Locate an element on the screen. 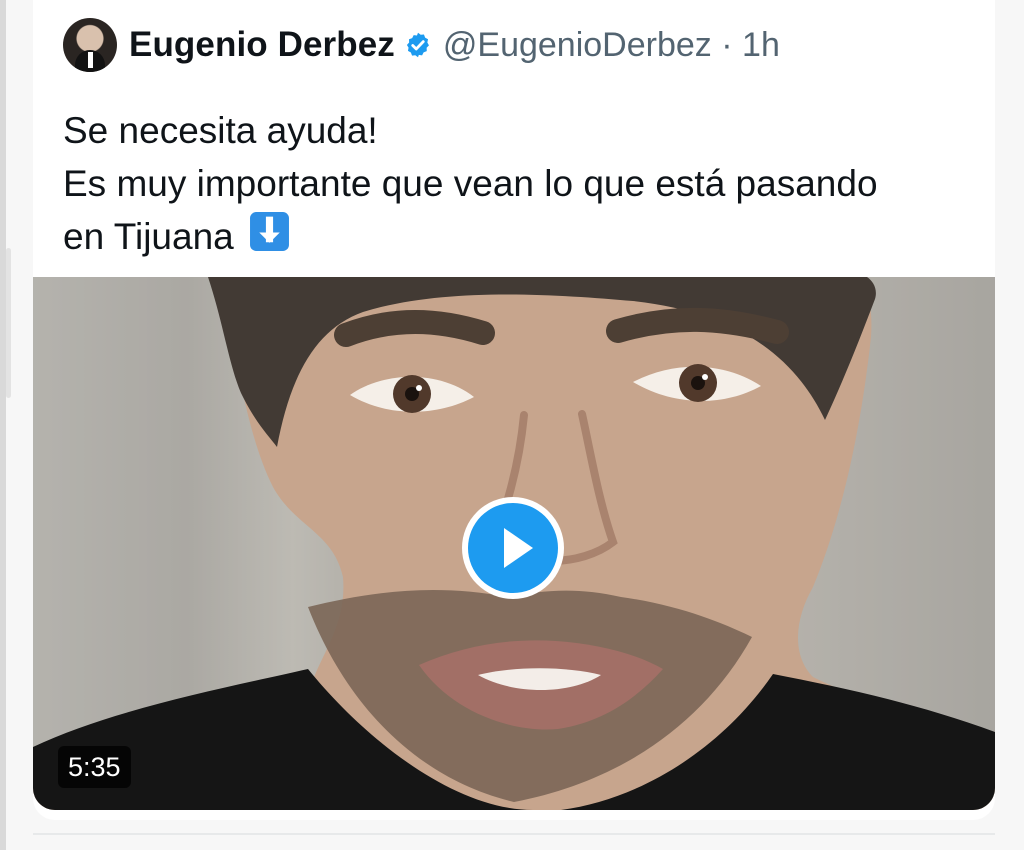 The image size is (1024, 850). play-button is located at coordinates (513, 548).